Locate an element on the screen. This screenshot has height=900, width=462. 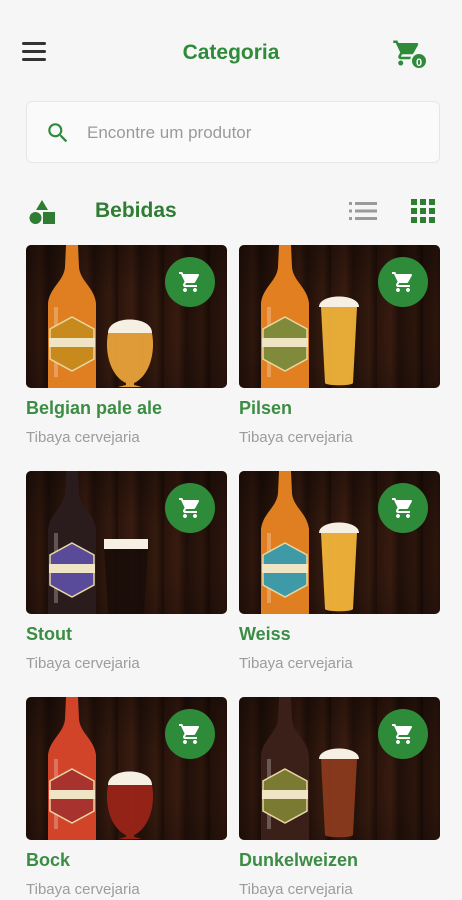
product-name: Belgian pale ale is located at coordinates (94, 408).